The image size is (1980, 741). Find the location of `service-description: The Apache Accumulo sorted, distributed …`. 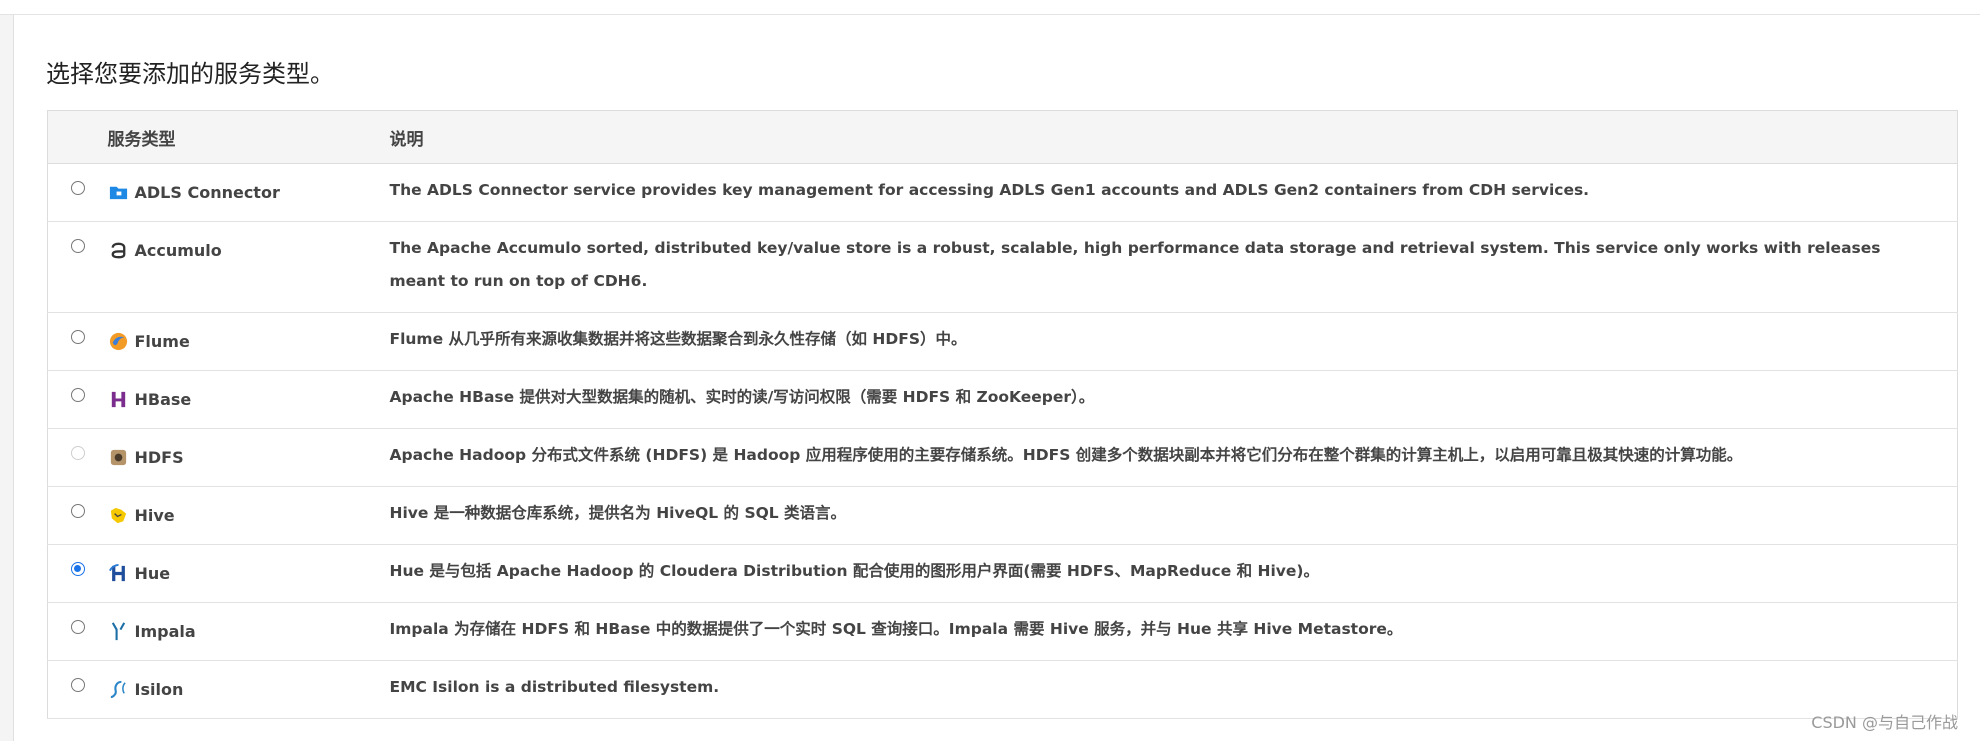

service-description: The Apache Accumulo sorted, distributed … is located at coordinates (1135, 264).